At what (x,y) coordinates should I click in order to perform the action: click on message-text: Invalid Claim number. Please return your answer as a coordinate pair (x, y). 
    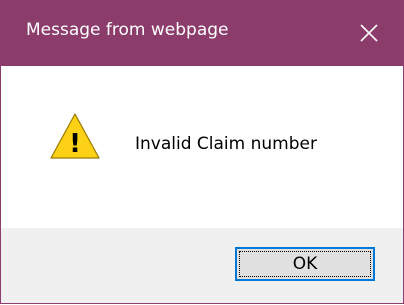
    Looking at the image, I should click on (226, 144).